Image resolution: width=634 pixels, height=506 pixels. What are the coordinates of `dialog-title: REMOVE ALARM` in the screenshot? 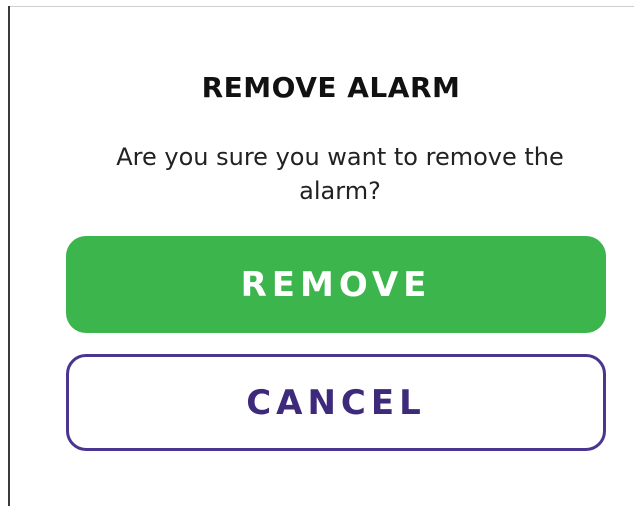 It's located at (331, 87).